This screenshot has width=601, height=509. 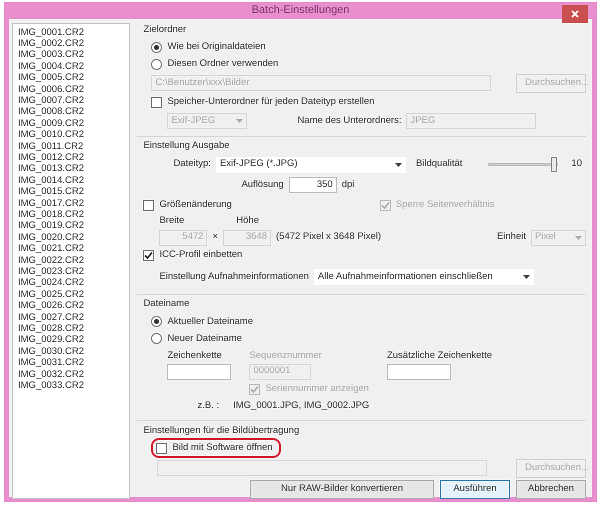 What do you see at coordinates (51, 362) in the screenshot?
I see `file-item: IMG_0031.CR2` at bounding box center [51, 362].